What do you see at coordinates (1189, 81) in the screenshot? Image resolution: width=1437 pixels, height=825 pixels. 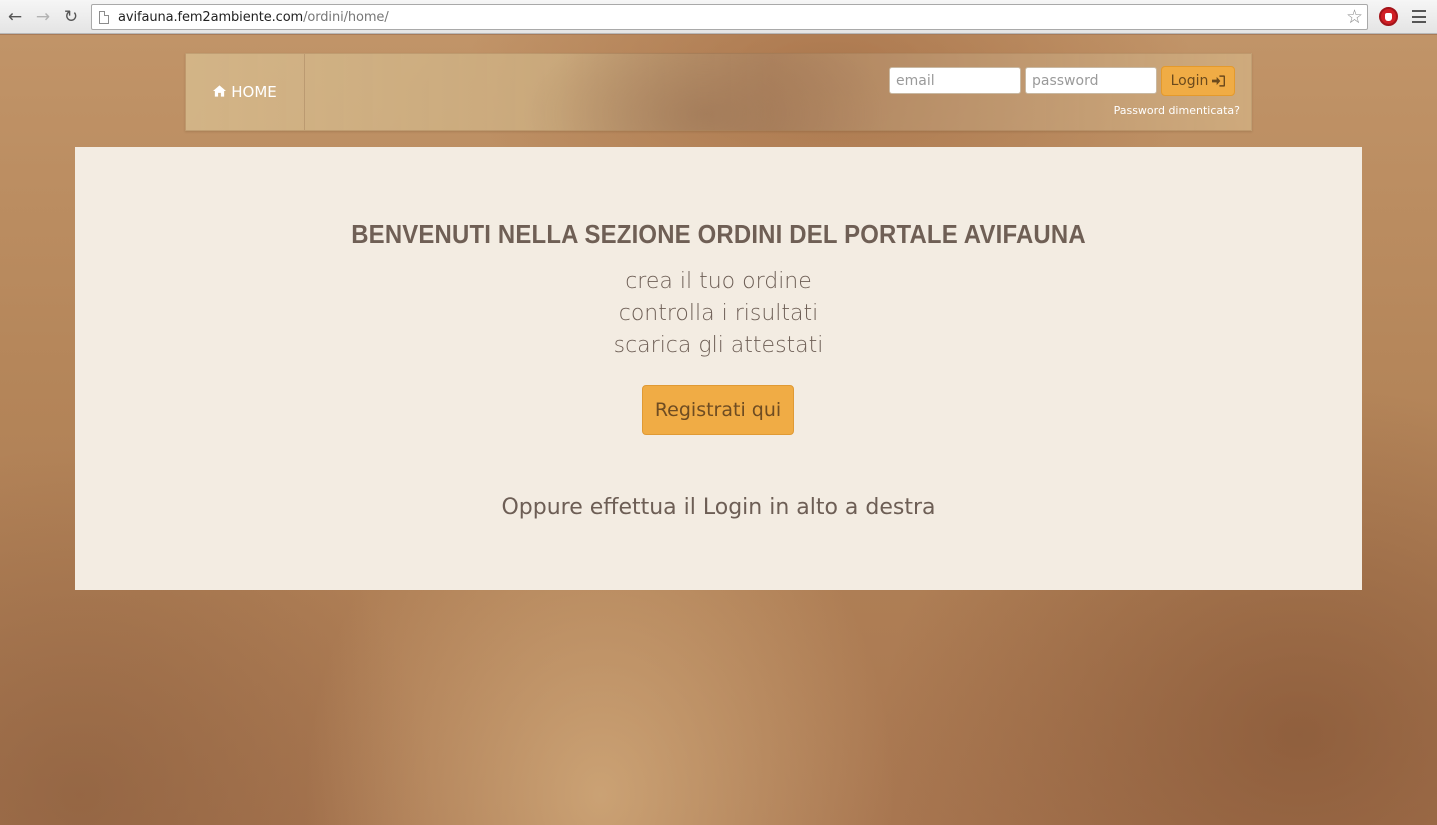 I see `login-button-label: Login` at bounding box center [1189, 81].